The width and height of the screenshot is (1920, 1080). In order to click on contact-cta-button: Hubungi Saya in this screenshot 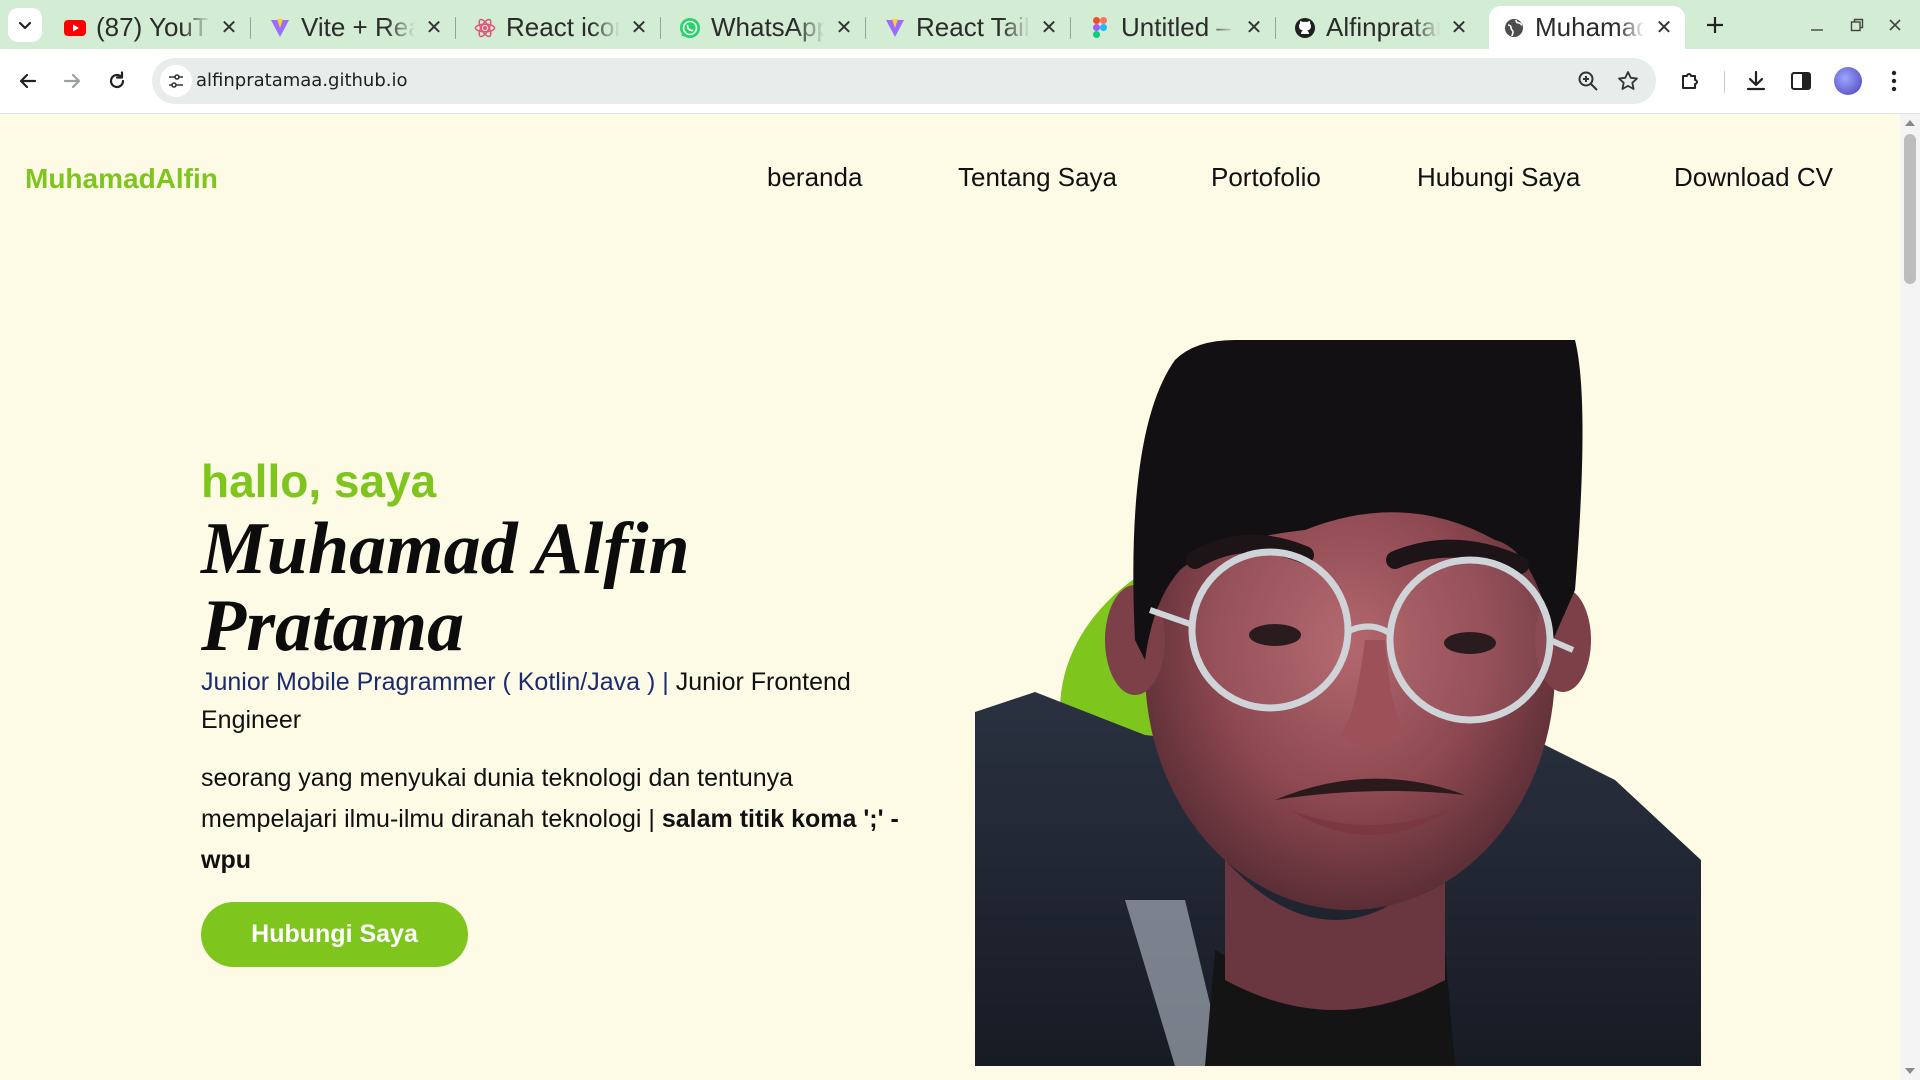, I will do `click(334, 934)`.